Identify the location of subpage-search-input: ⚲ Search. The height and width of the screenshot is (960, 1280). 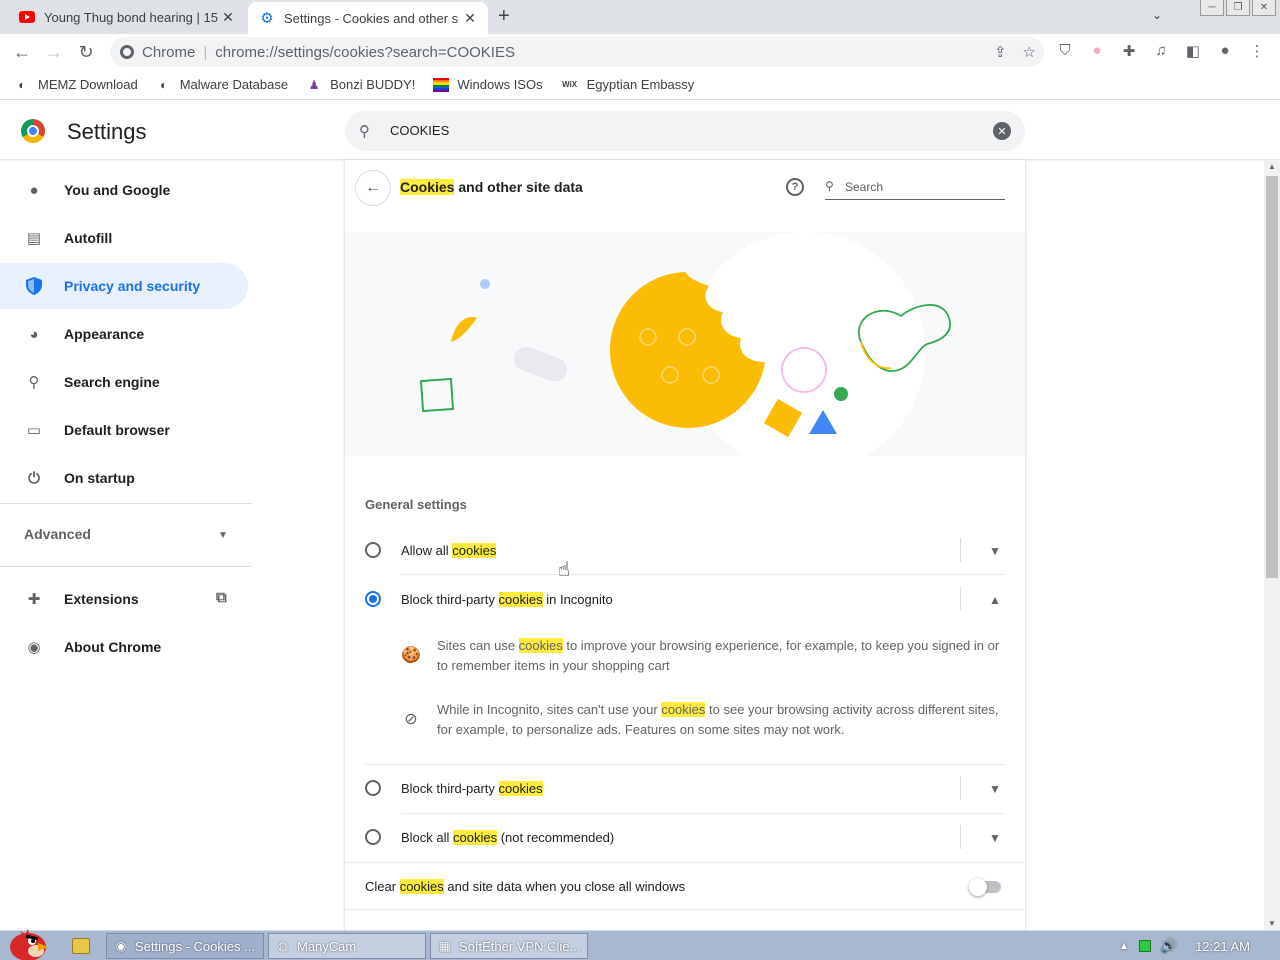
(915, 189).